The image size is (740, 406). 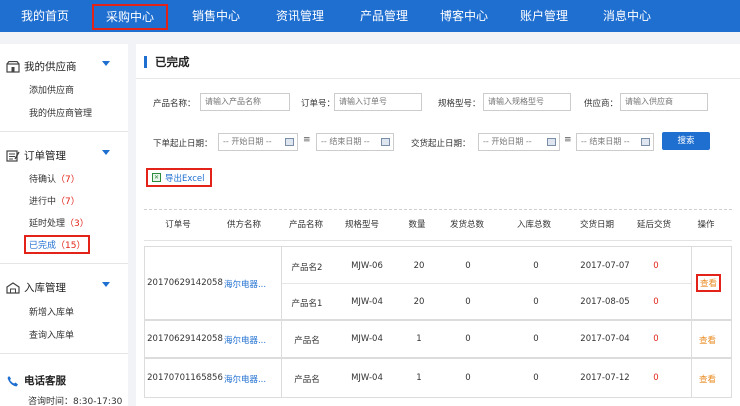 I want to click on excel-icon: ✕, so click(x=156, y=177).